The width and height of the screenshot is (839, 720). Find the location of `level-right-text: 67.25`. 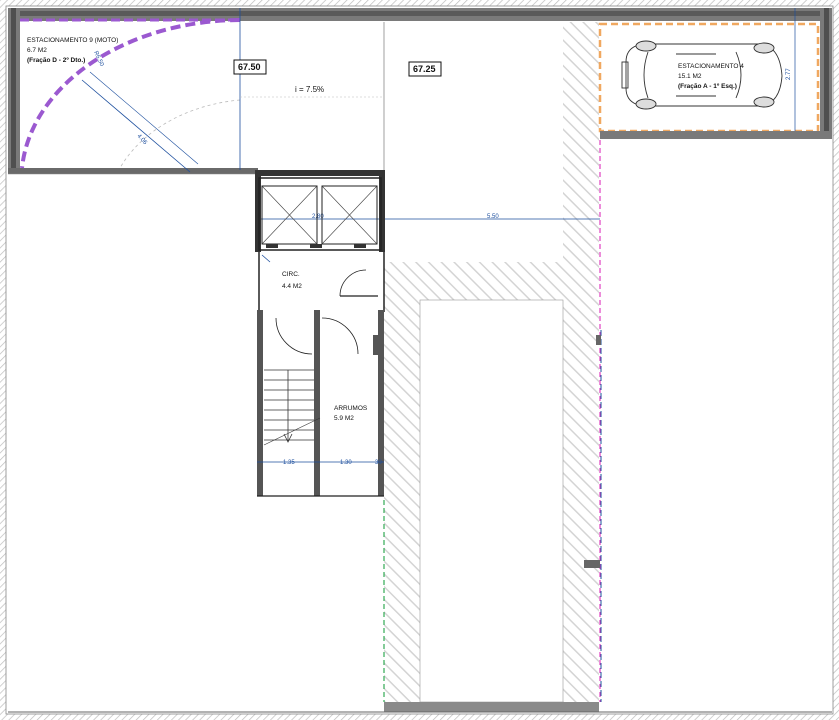

level-right-text: 67.25 is located at coordinates (424, 69).